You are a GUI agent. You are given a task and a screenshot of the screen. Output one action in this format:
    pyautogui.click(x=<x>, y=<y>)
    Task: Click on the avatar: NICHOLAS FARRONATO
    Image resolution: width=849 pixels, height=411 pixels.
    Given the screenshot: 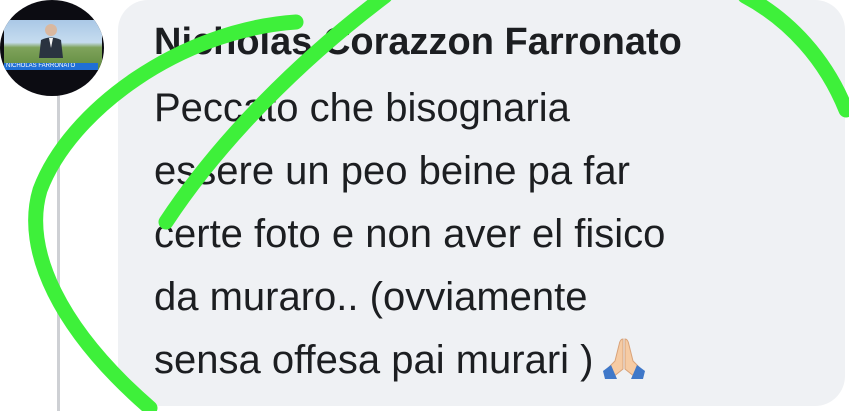 What is the action you would take?
    pyautogui.click(x=52, y=48)
    